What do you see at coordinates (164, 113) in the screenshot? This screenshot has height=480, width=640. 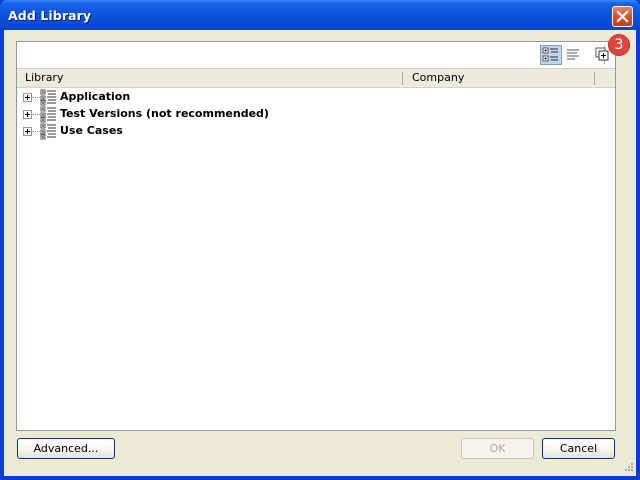 I see `tree-item-label: Test Versions (not recommended)` at bounding box center [164, 113].